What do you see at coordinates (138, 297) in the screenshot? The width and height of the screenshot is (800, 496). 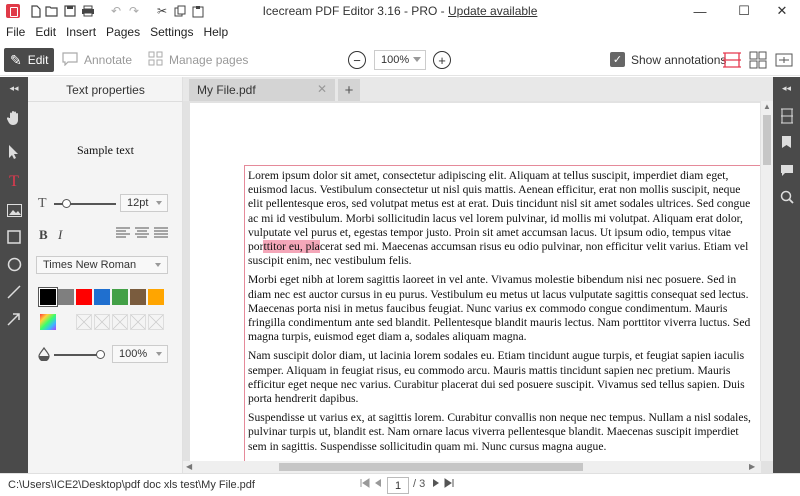 I see `color-swatch-brown` at bounding box center [138, 297].